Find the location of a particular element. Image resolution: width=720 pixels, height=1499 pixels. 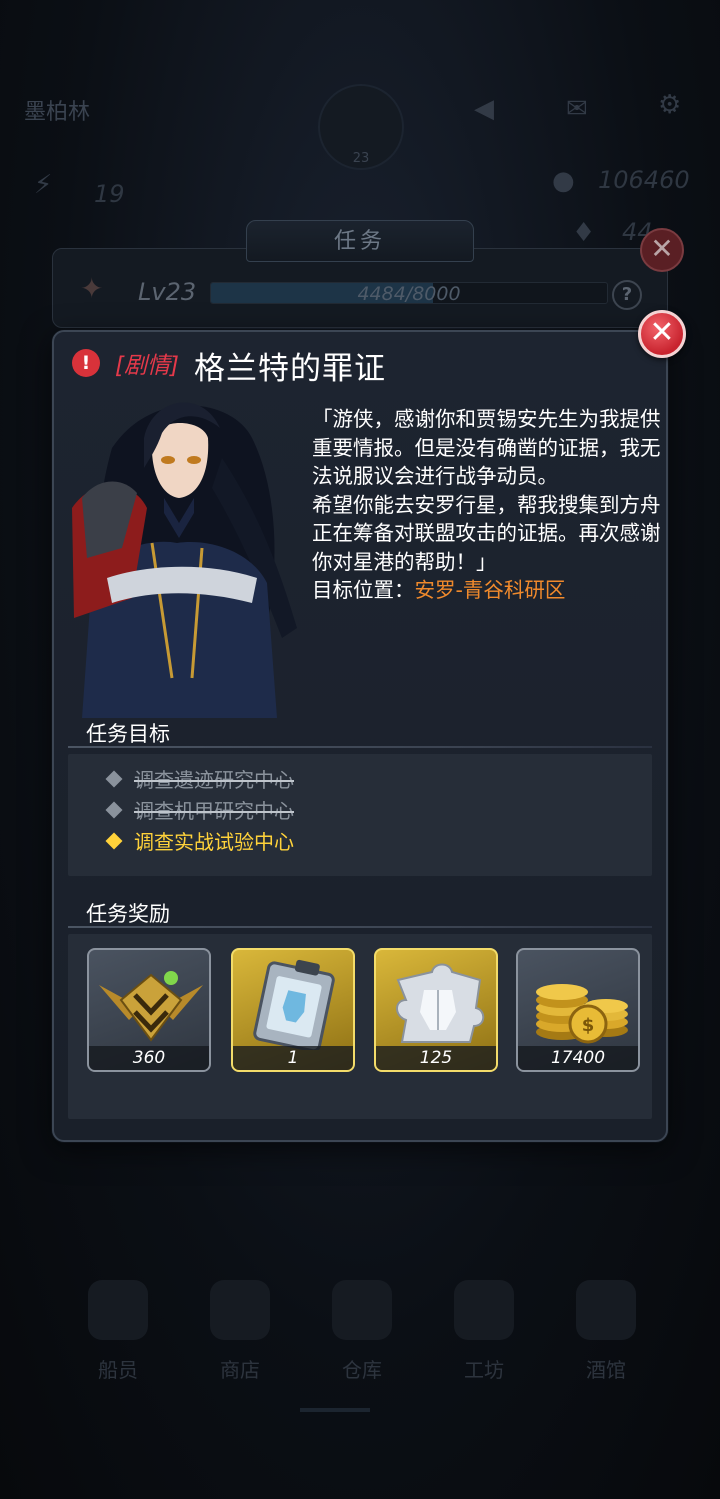

player-name: 墨柏林 is located at coordinates (57, 112).